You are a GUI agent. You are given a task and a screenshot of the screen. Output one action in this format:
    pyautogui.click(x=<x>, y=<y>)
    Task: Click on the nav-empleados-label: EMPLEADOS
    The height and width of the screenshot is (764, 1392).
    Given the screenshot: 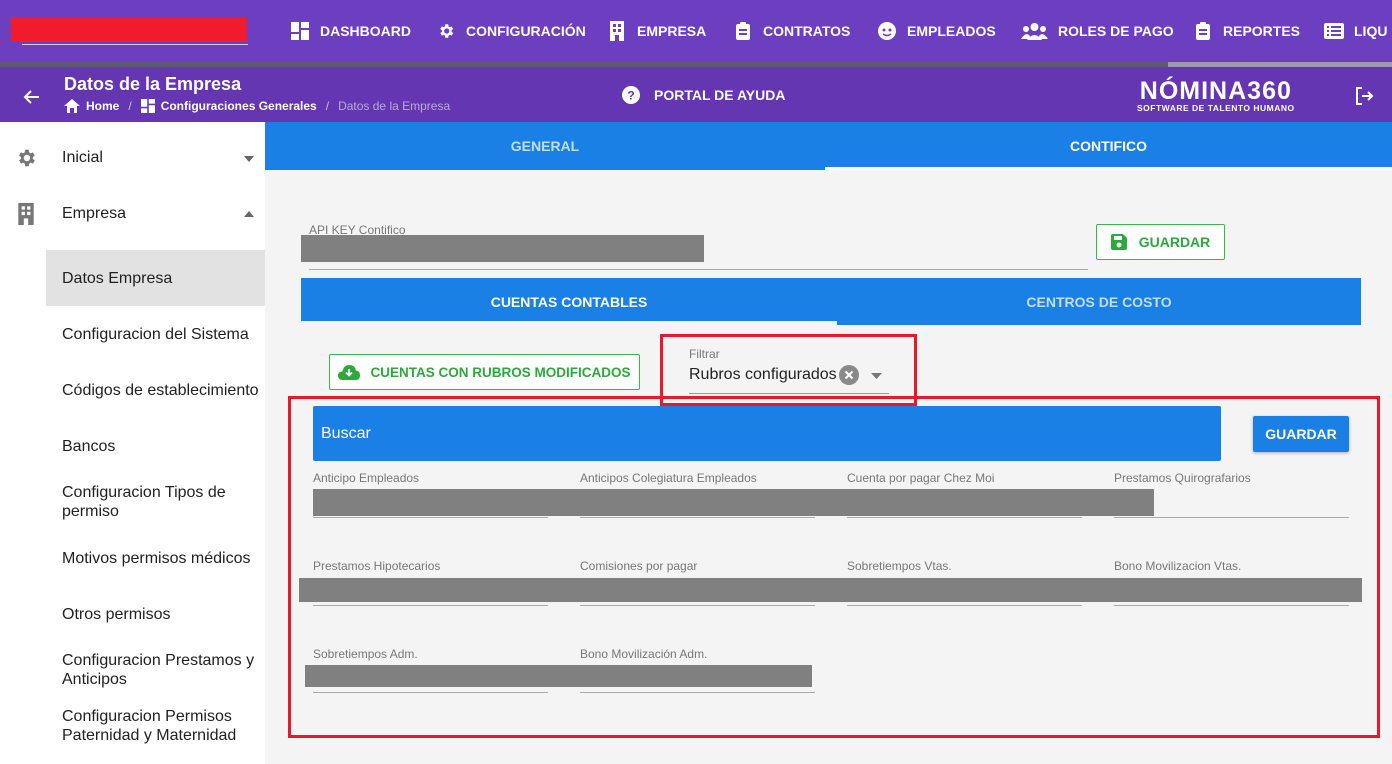 What is the action you would take?
    pyautogui.click(x=951, y=31)
    